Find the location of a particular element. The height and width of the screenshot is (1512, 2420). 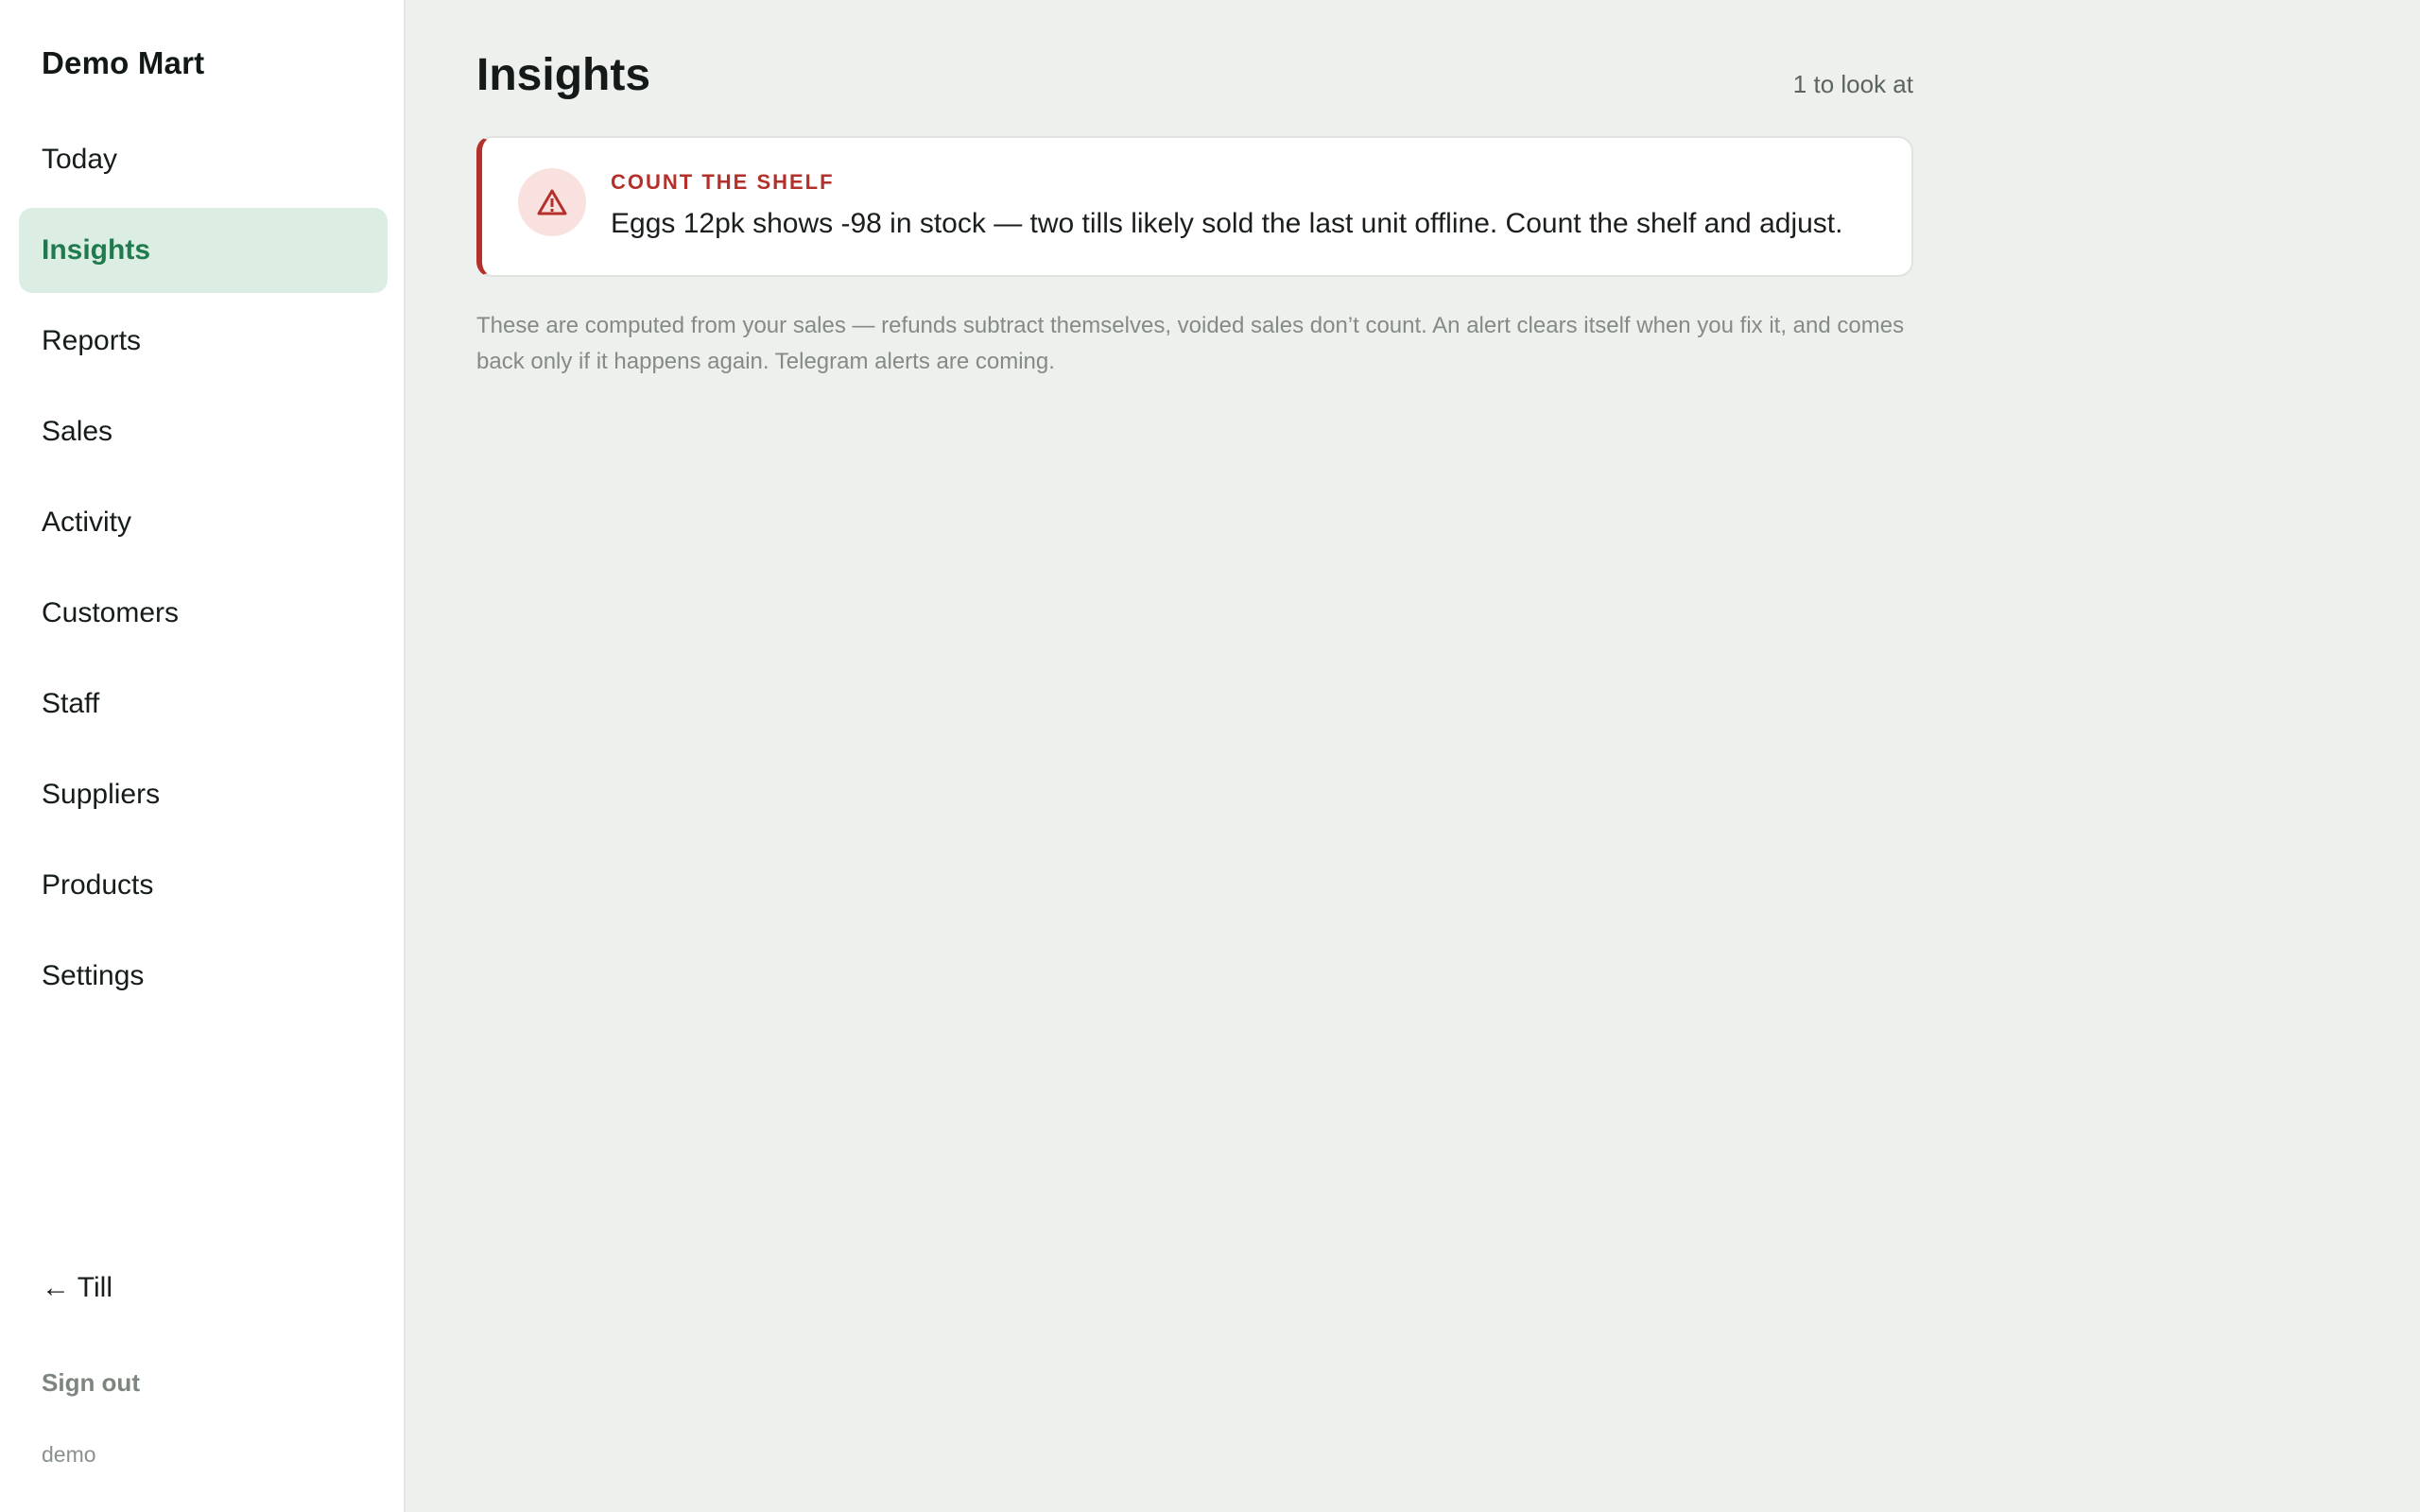

sidebar-item-suppliers: Suppliers is located at coordinates (203, 794).